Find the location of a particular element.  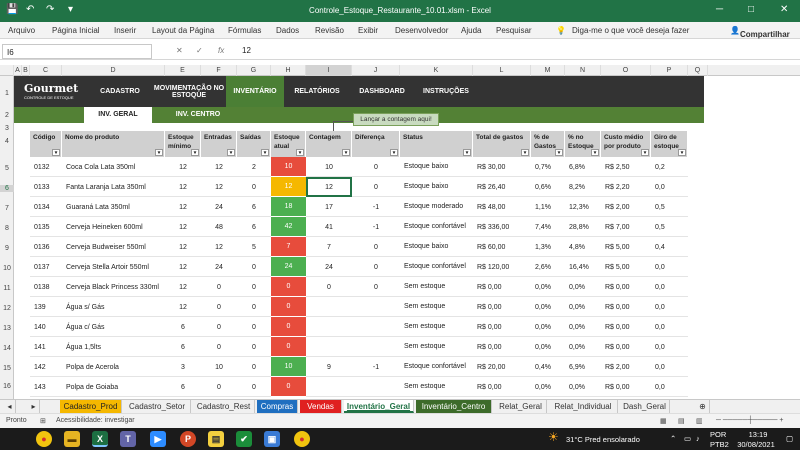

cell--no-estoque: 4,8% is located at coordinates (583, 247).